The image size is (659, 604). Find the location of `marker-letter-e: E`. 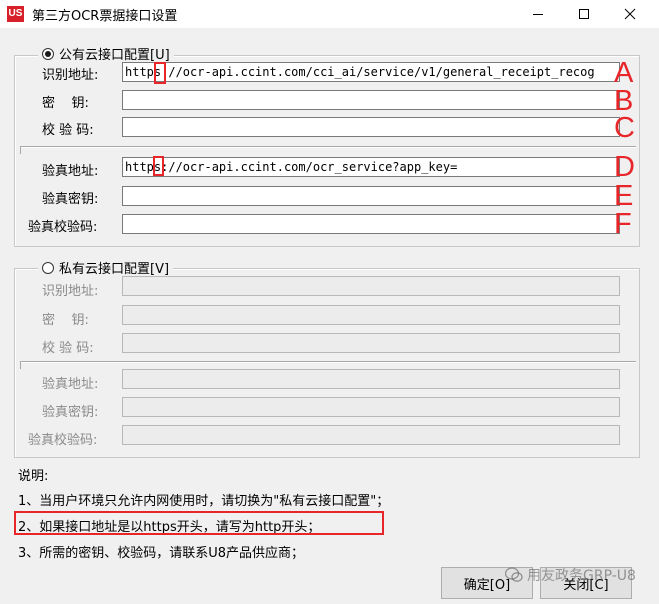

marker-letter-e: E is located at coordinates (624, 196).